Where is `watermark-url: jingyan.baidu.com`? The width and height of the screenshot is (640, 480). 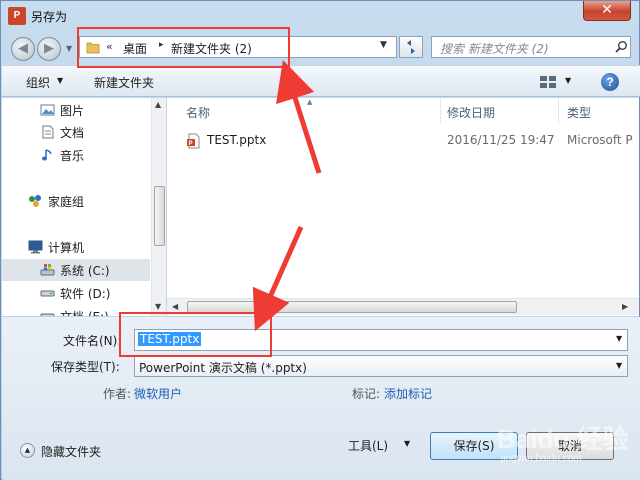
watermark-url: jingyan.baidu.com is located at coordinates (541, 458).